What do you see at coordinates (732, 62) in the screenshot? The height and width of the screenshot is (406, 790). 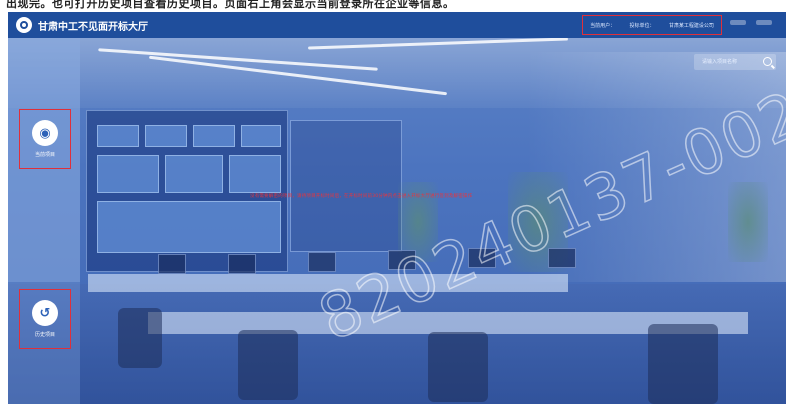 I see `search-input` at bounding box center [732, 62].